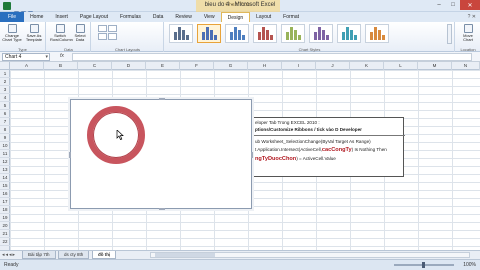 This screenshot has height=270, width=480. What do you see at coordinates (5, 138) in the screenshot?
I see `row-header: 9` at bounding box center [5, 138].